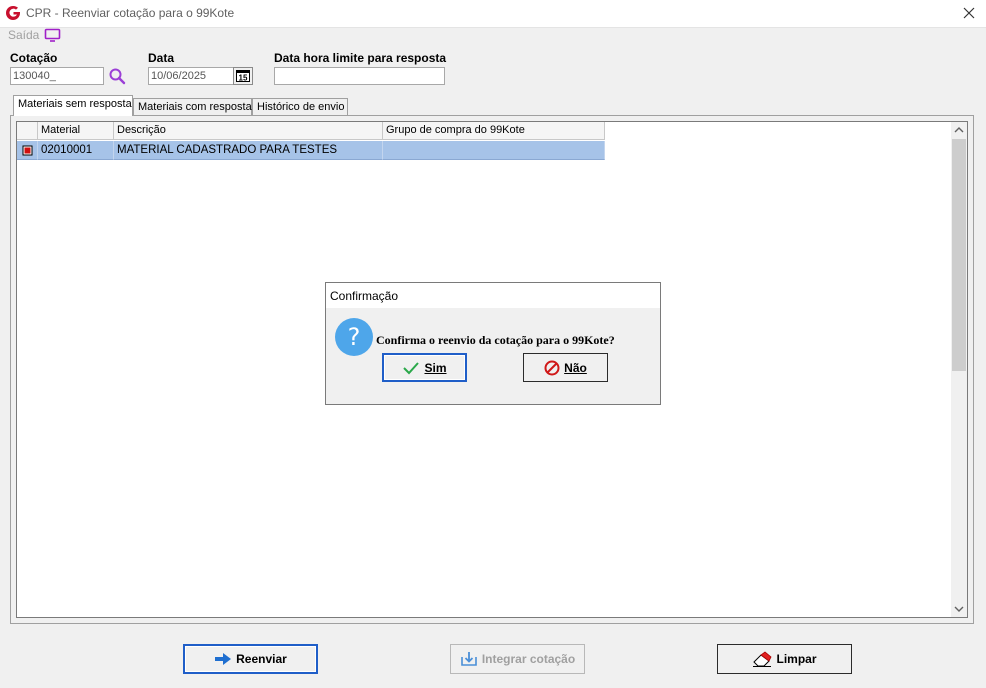 The width and height of the screenshot is (986, 688). What do you see at coordinates (435, 367) in the screenshot?
I see `sim-button-label: Sim` at bounding box center [435, 367].